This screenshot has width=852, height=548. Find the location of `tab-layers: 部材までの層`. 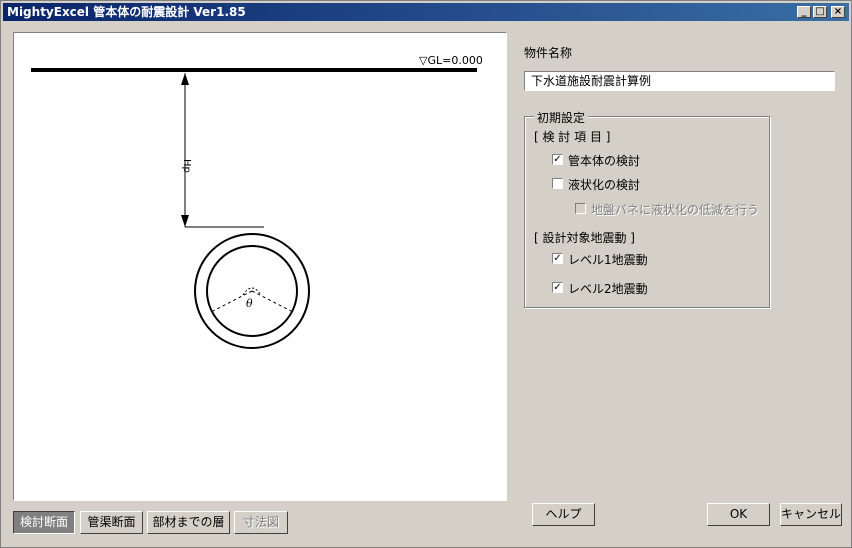

tab-layers: 部材までの層 is located at coordinates (188, 522).